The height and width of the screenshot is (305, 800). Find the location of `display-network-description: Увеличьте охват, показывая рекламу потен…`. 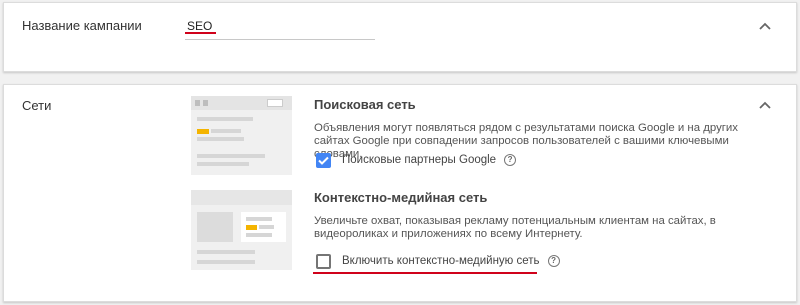

display-network-description: Увеличьте охват, показывая рекламу потен… is located at coordinates (515, 227).